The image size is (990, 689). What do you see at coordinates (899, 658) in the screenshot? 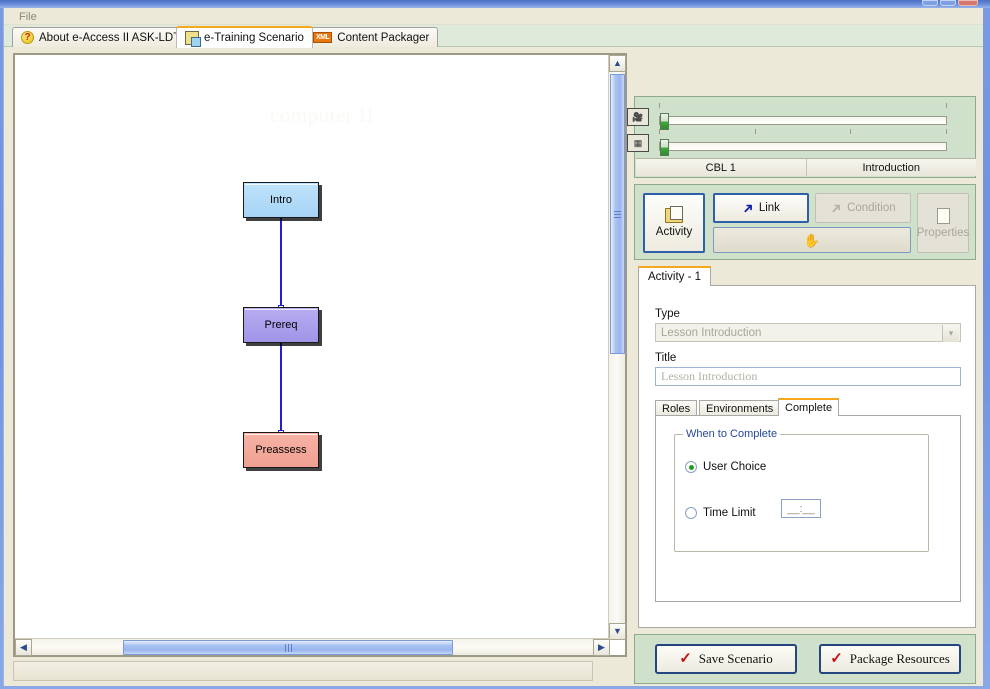
I see `package-button-label: Package Resources` at bounding box center [899, 658].